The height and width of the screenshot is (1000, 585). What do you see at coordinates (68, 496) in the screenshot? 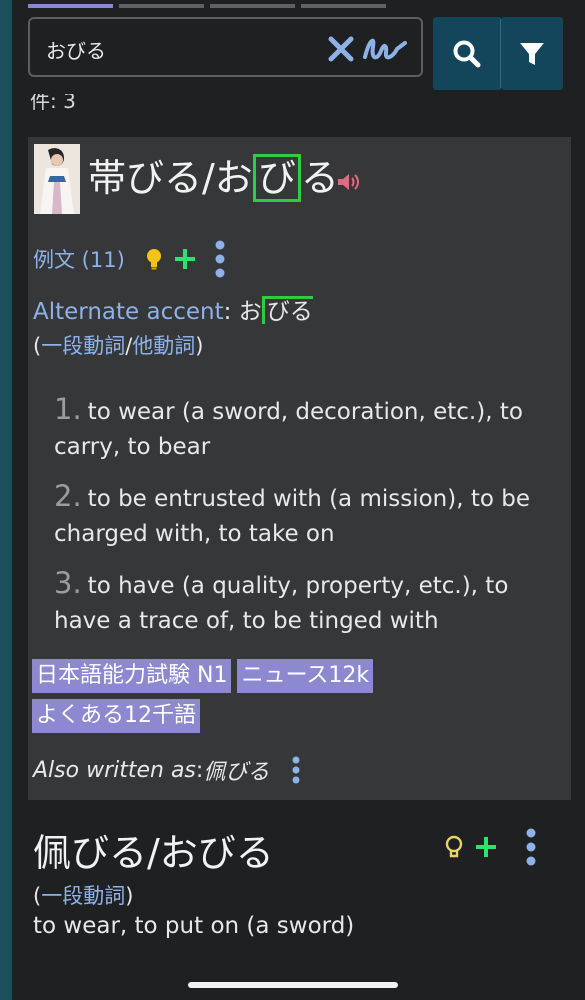
I see `sense-number: 2.` at bounding box center [68, 496].